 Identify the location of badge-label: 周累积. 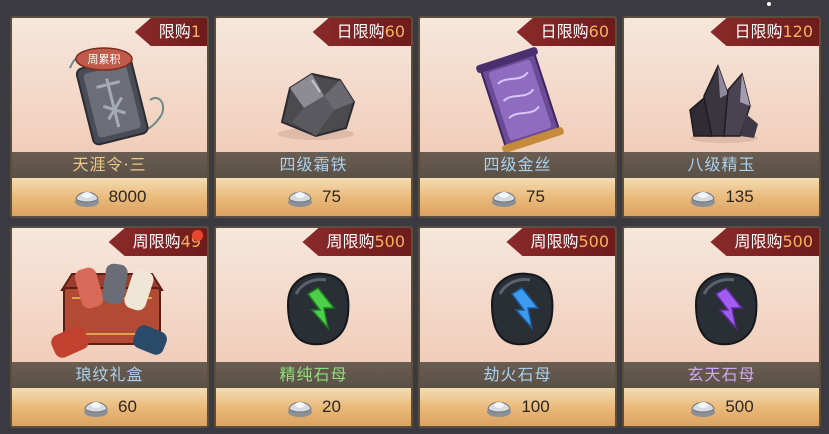
(104, 59).